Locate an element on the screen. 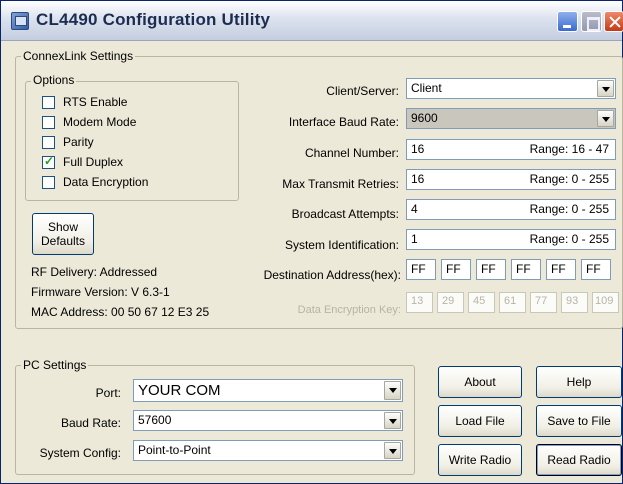  channel-range-text: Range: 16 - 47 is located at coordinates (569, 149).